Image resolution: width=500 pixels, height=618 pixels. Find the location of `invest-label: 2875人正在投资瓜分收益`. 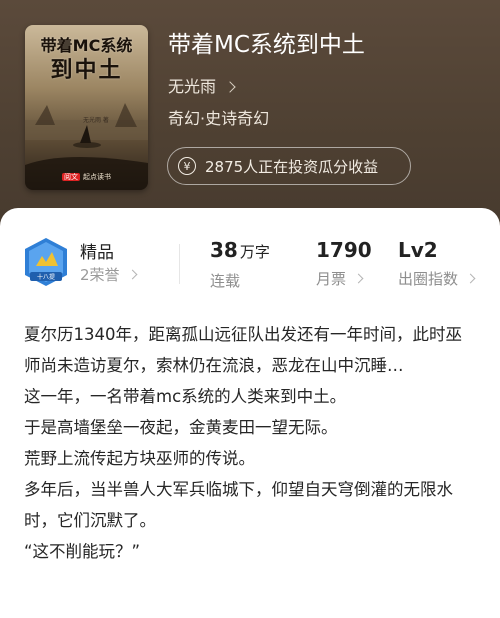

invest-label: 2875人正在投资瓜分收益 is located at coordinates (292, 166).